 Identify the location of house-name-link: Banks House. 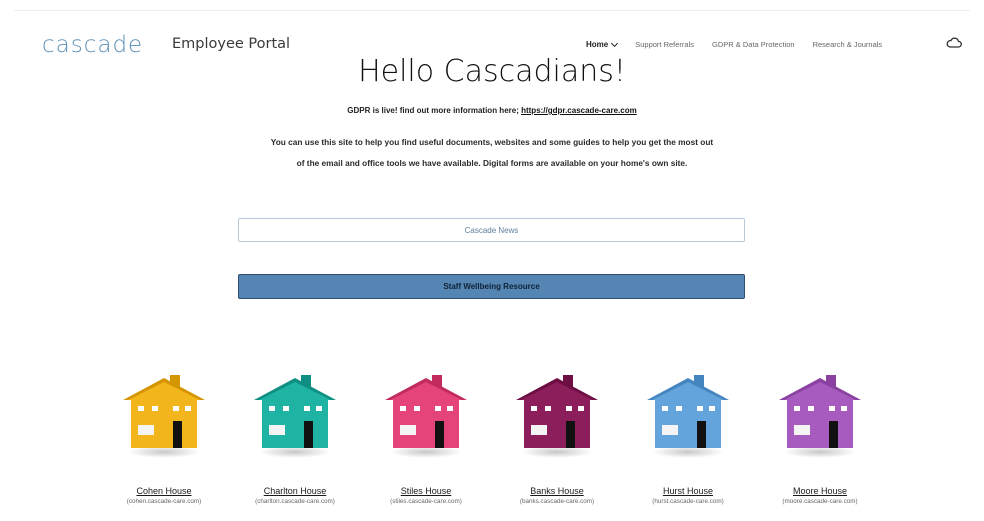
(557, 491).